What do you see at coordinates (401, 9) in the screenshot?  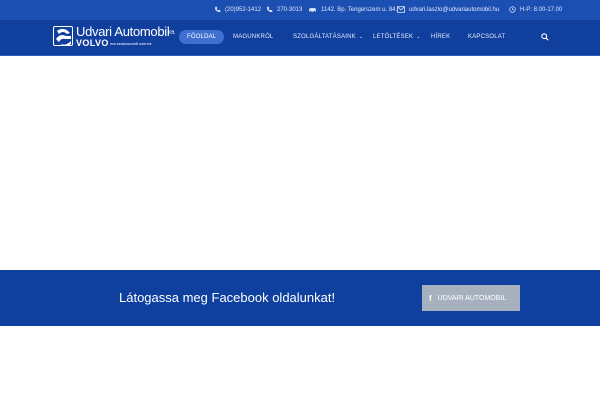 I see `envelope-icon` at bounding box center [401, 9].